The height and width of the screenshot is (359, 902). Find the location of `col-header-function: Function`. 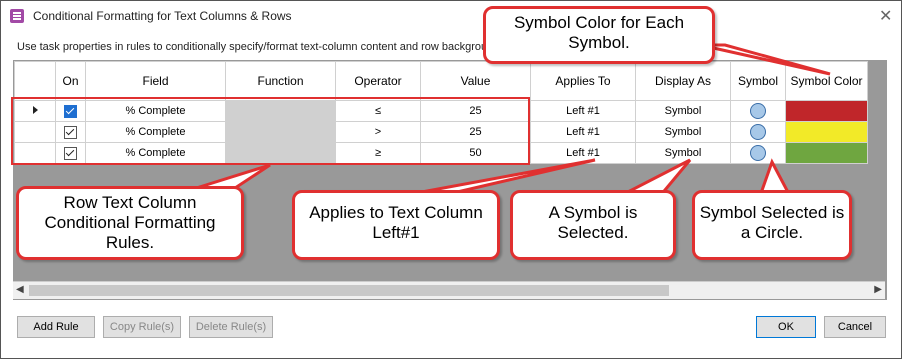

col-header-function: Function is located at coordinates (280, 81).